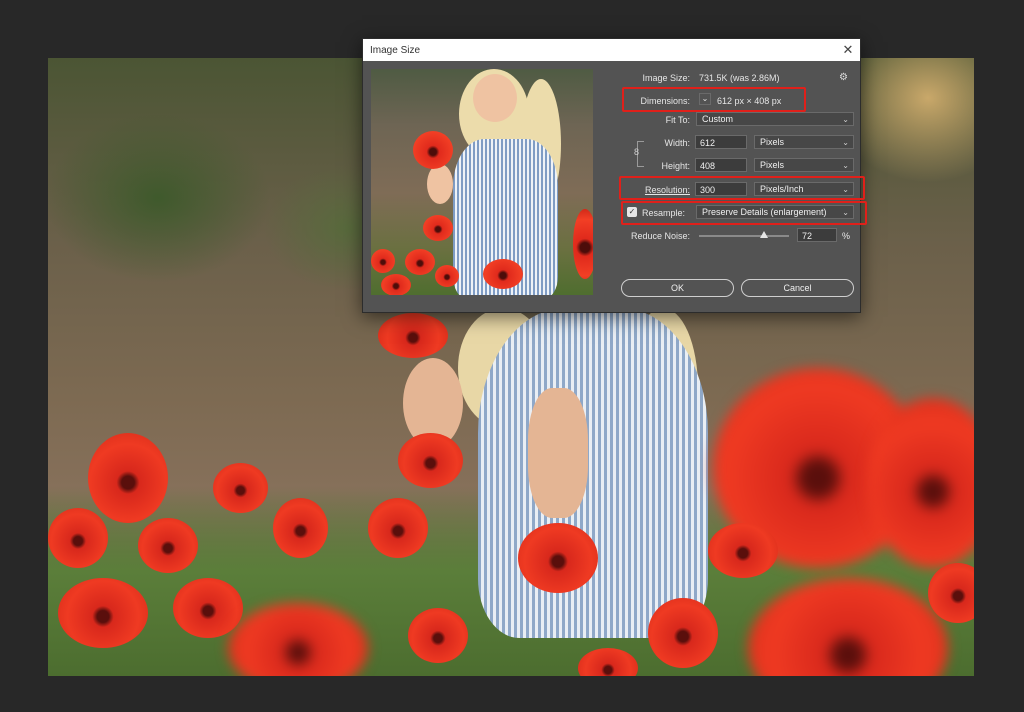 This screenshot has width=1024, height=712. Describe the element at coordinates (804, 142) in the screenshot. I see `width-unit-select: Pixels ⌄` at that location.